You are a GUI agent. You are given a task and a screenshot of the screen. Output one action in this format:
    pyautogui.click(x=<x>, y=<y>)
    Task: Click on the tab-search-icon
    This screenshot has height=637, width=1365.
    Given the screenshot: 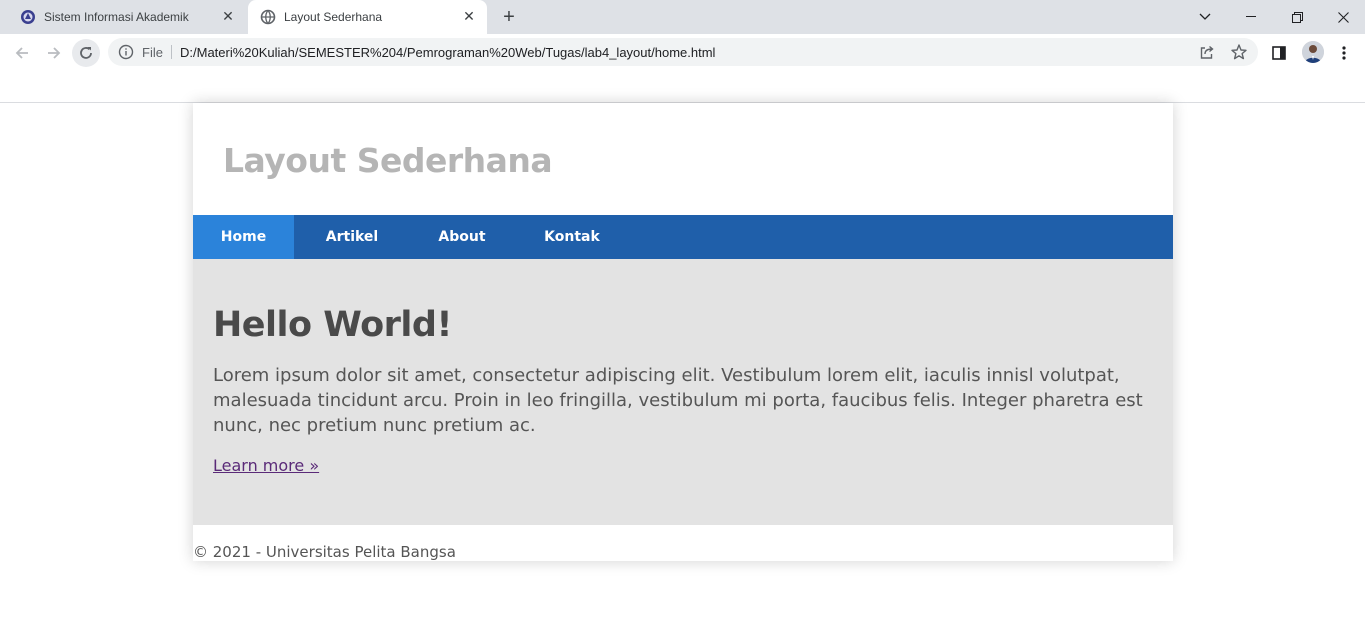 What is the action you would take?
    pyautogui.click(x=1205, y=17)
    